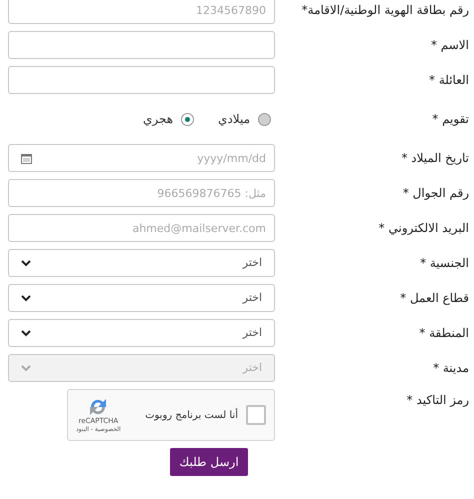 This screenshot has height=499, width=474. I want to click on field-label: الجنسية *, so click(444, 263).